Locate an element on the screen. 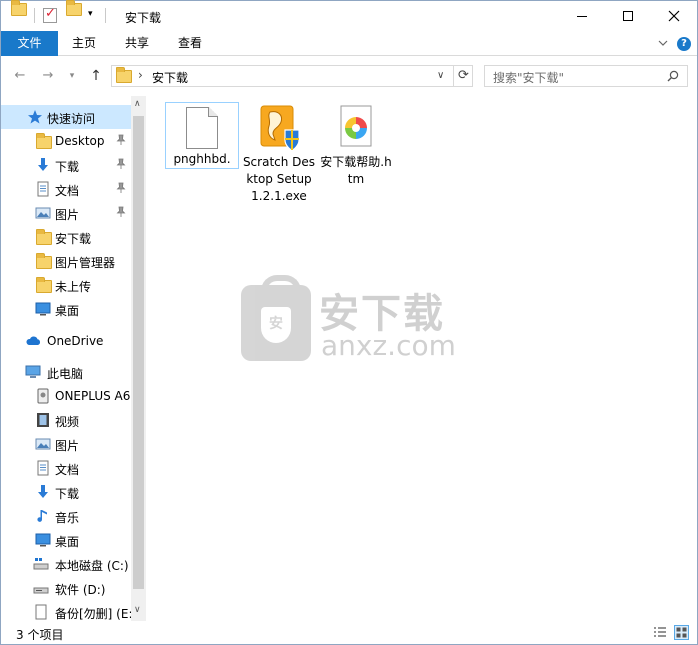  sidebar-item-pc-documents: 文档 is located at coordinates (66, 468).